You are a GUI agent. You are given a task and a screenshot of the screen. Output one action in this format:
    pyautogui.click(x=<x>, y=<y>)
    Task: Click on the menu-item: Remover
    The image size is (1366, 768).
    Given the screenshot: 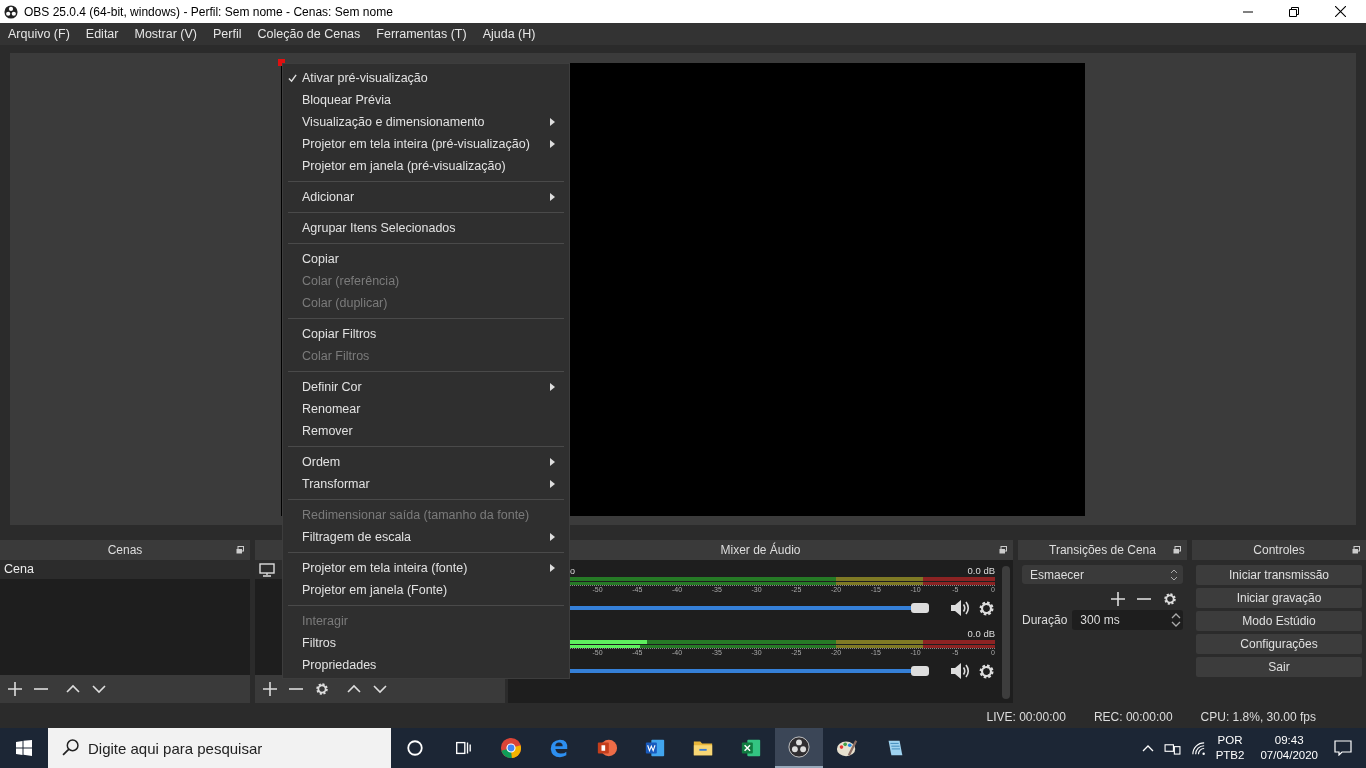 What is the action you would take?
    pyautogui.click(x=426, y=431)
    